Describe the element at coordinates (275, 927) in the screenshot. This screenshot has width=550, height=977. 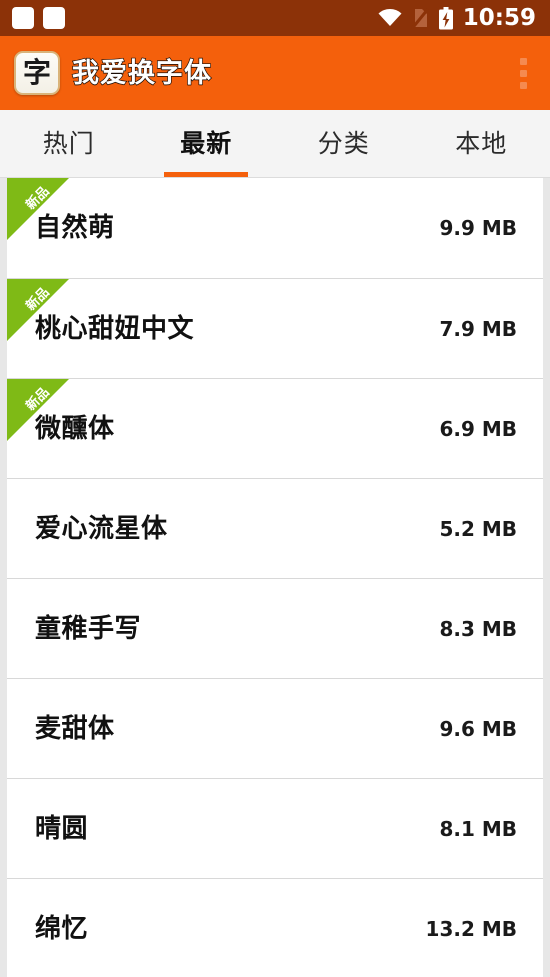
I see `list-item: 绵忆 13.2 MB` at that location.